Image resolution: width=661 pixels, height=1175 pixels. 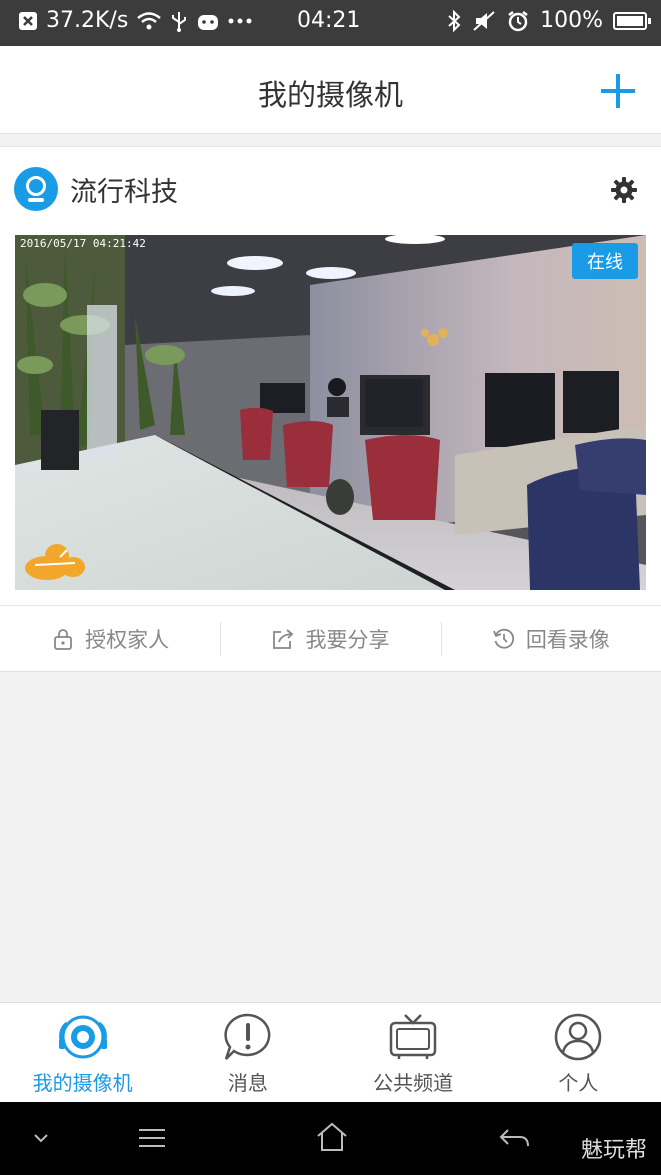 I want to click on page-title: 我的摄像机, so click(x=330, y=95).